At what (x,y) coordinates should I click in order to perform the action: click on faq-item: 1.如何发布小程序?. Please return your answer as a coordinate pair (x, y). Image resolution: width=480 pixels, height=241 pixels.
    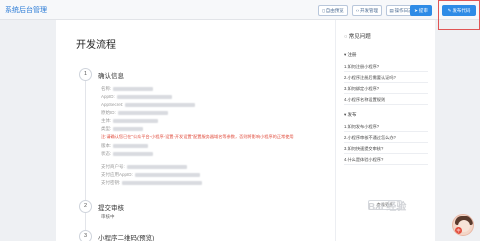
    Looking at the image, I should click on (386, 126).